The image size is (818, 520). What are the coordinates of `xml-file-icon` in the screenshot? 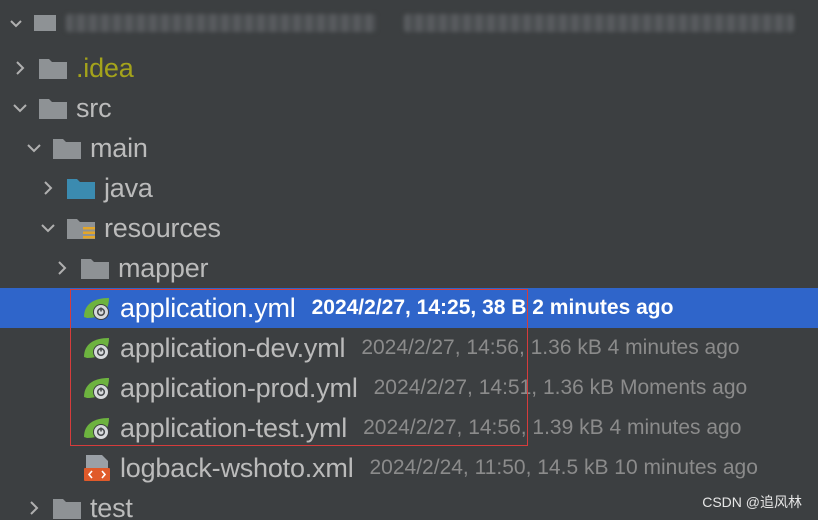 It's located at (97, 468).